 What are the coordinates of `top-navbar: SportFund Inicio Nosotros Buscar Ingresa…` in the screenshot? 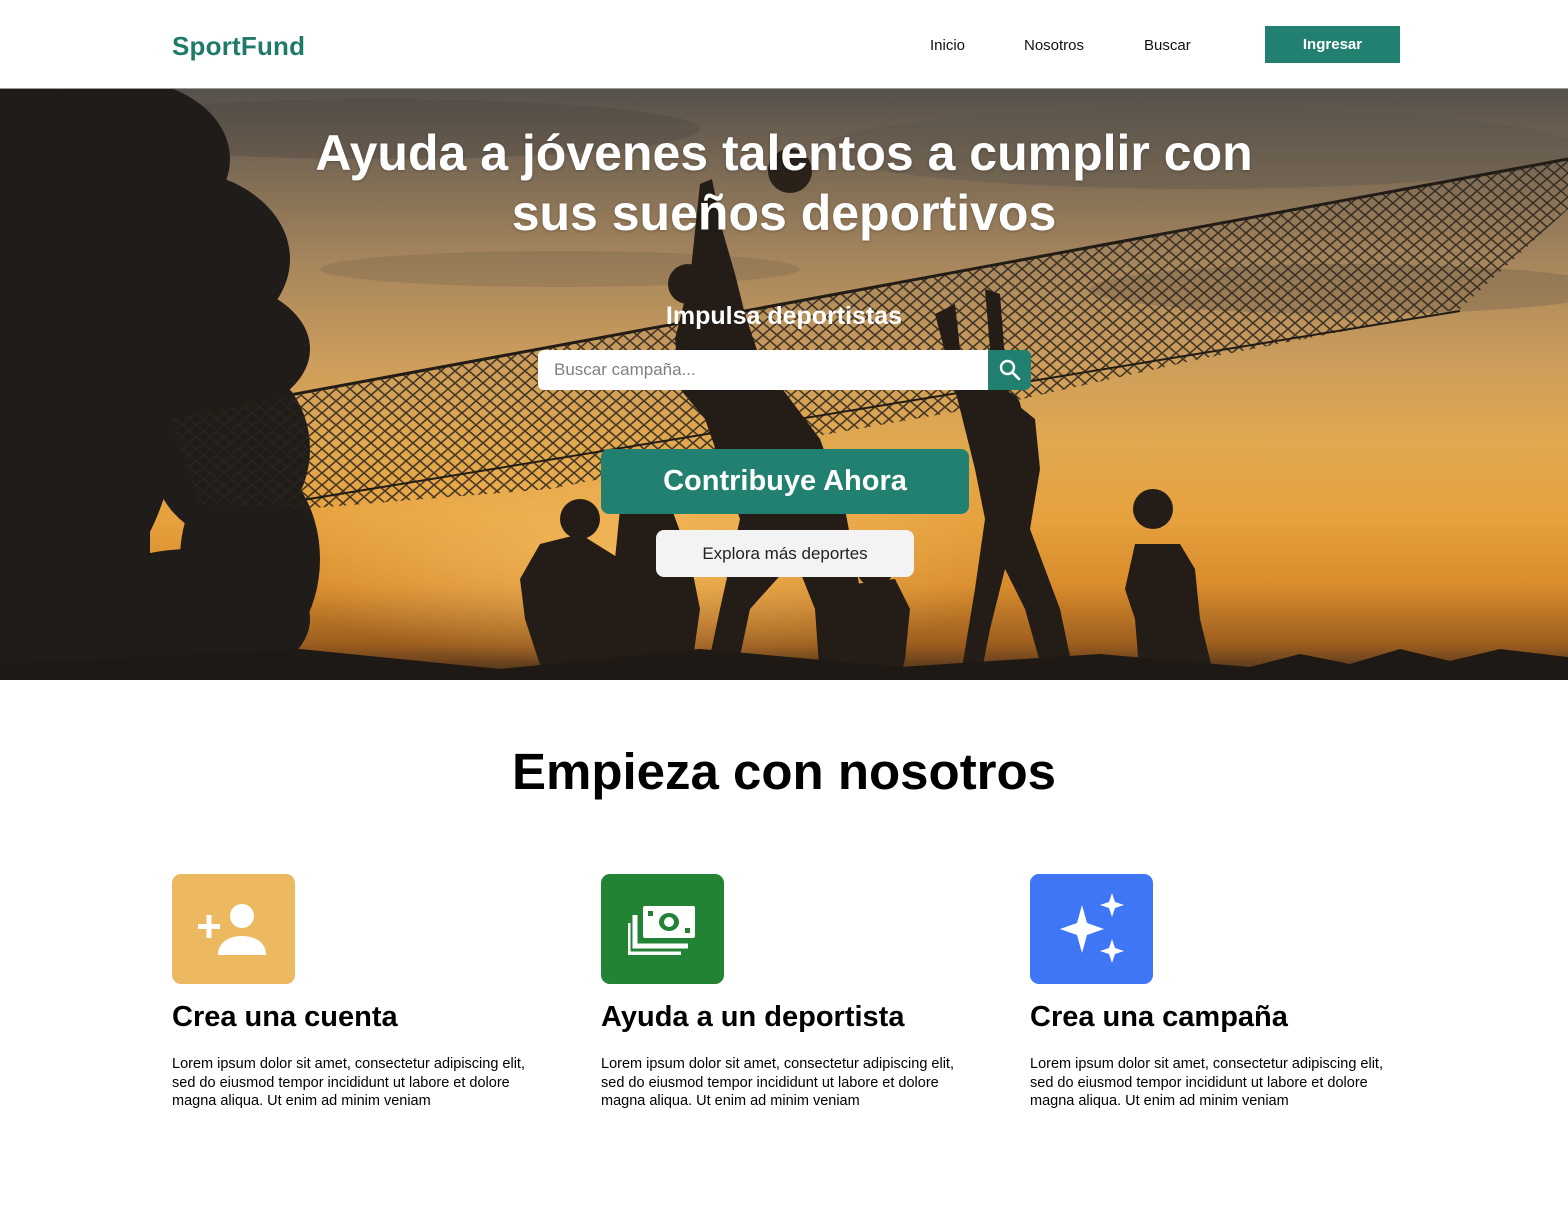 It's located at (784, 44).